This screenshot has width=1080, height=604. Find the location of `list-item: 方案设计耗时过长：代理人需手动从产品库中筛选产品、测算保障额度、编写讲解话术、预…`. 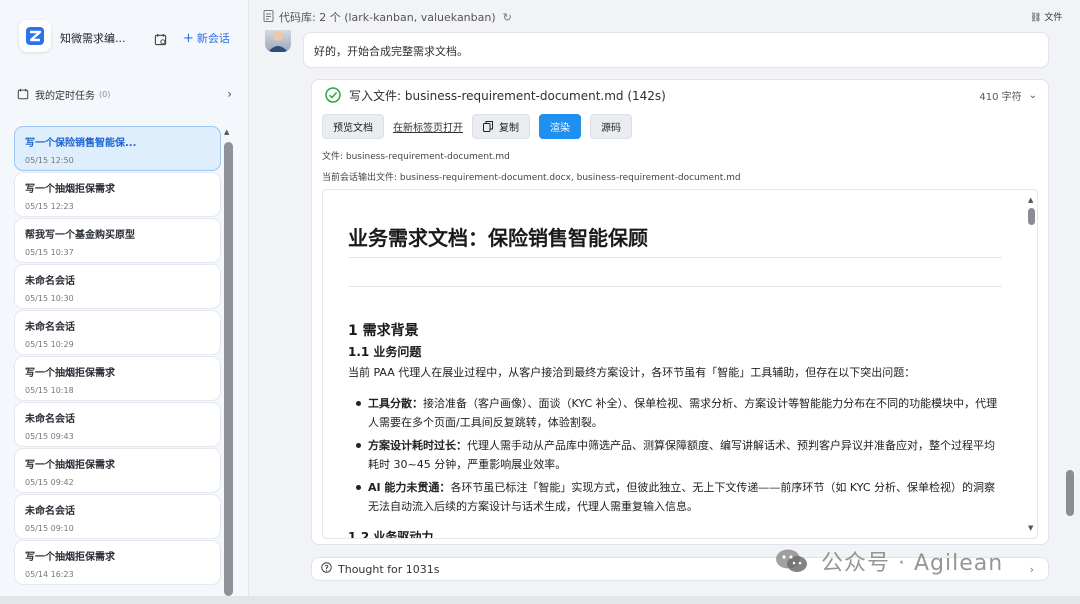

list-item: 方案设计耗时过长：代理人需手动从产品库中筛选产品、测算保障额度、编写讲解话术、预… is located at coordinates (675, 455).